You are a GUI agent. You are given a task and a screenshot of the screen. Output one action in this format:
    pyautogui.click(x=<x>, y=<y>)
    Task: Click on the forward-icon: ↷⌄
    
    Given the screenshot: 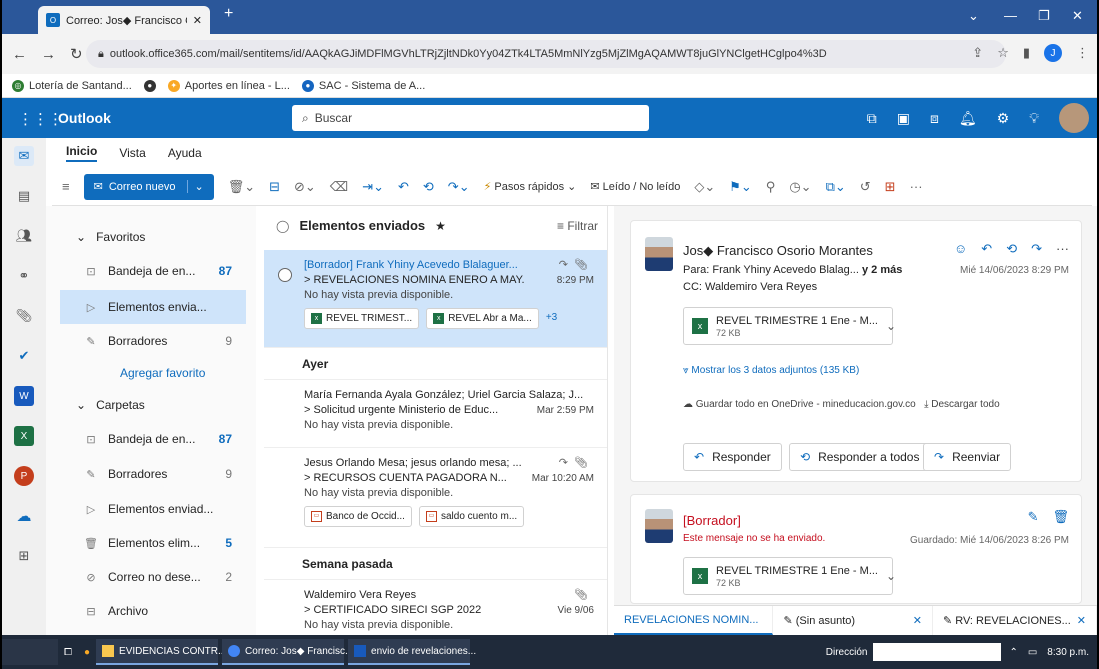 What is the action you would take?
    pyautogui.click(x=459, y=187)
    